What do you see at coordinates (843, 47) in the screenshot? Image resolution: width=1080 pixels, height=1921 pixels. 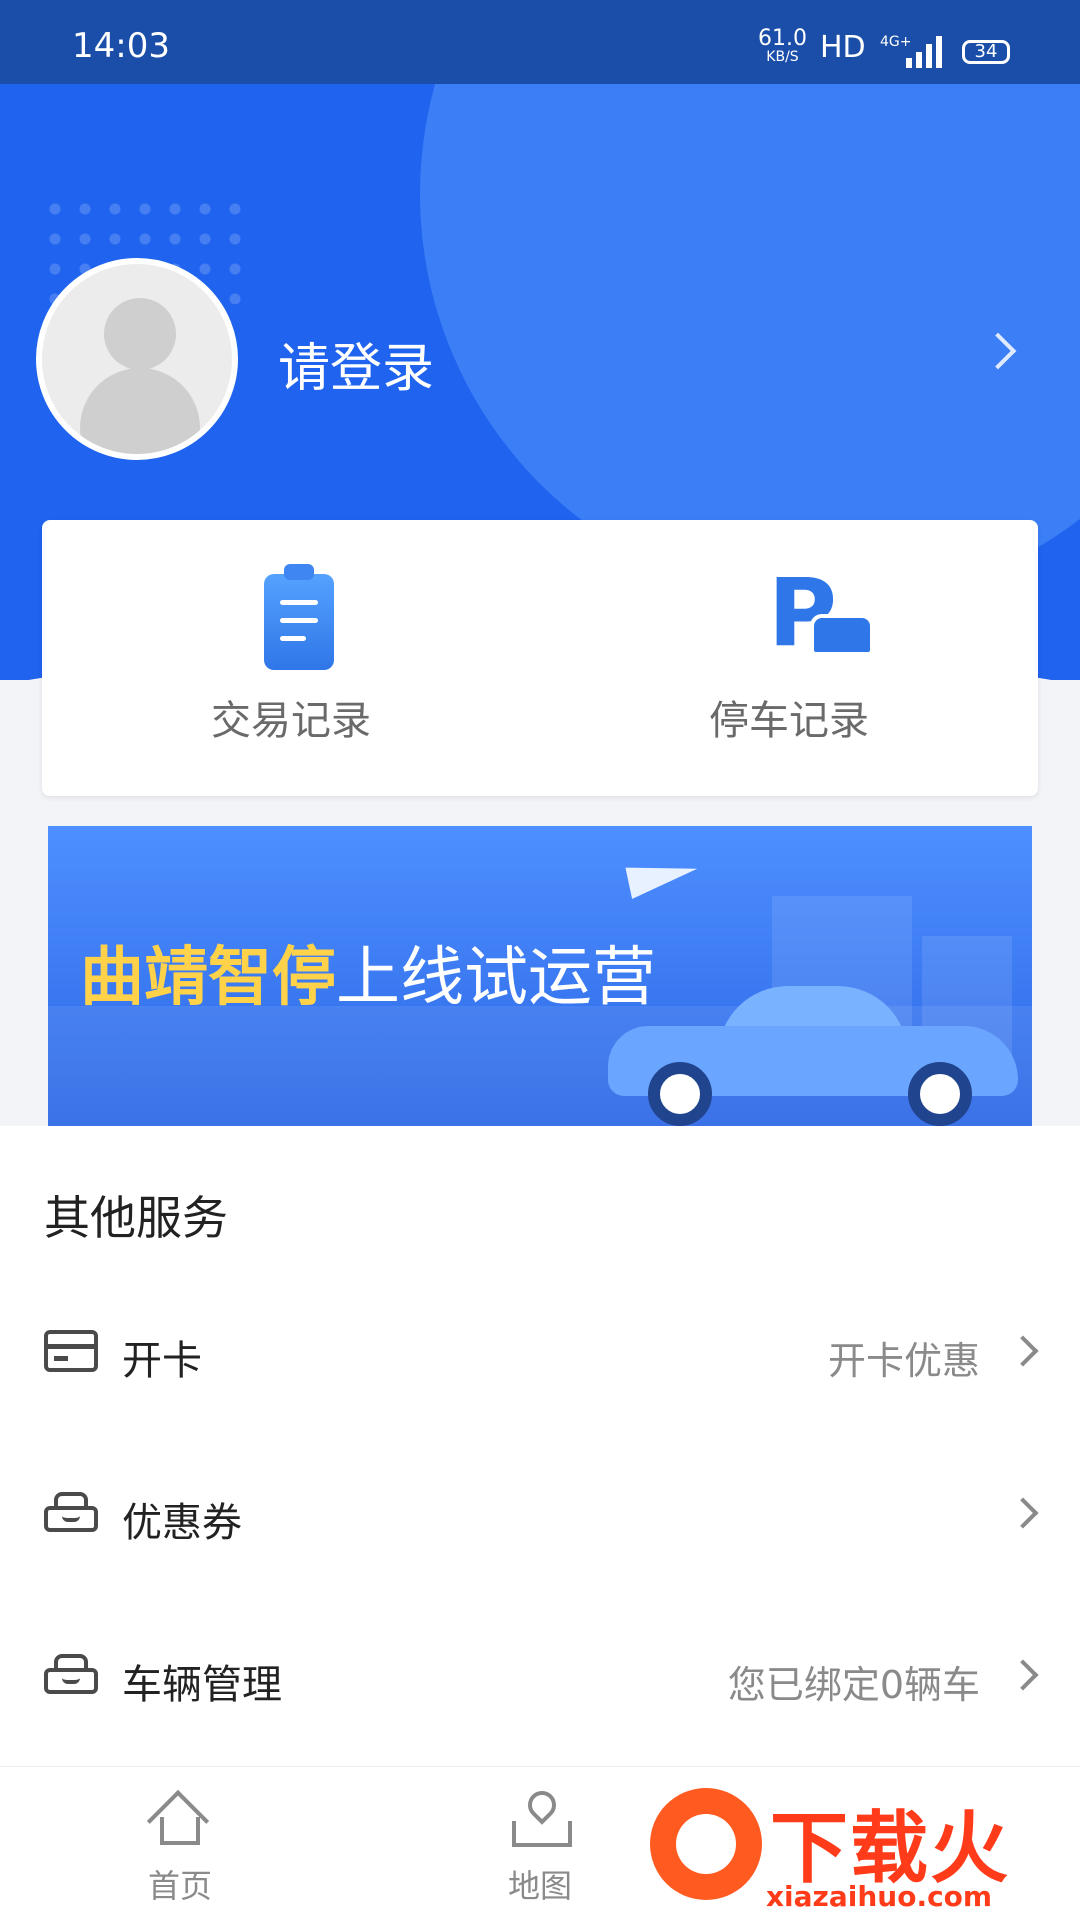 I see `hd-indicator: HD` at bounding box center [843, 47].